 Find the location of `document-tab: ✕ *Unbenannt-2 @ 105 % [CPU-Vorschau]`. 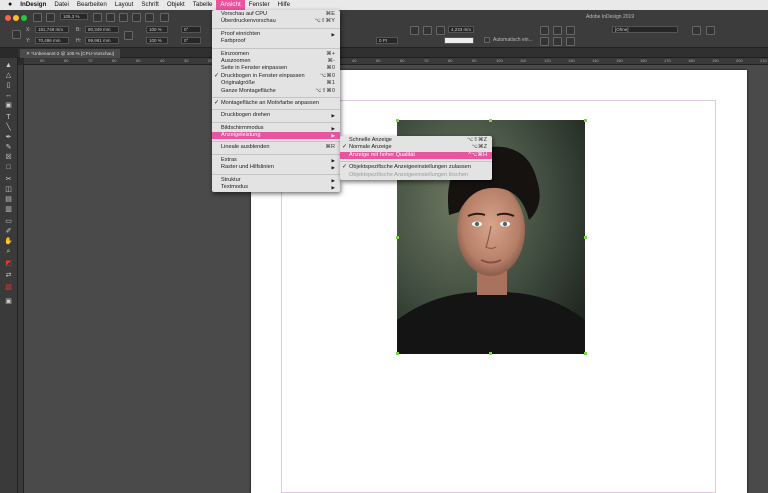

document-tab: ✕ *Unbenannt-2 @ 105 % [CPU-Vorschau] is located at coordinates (70, 53).